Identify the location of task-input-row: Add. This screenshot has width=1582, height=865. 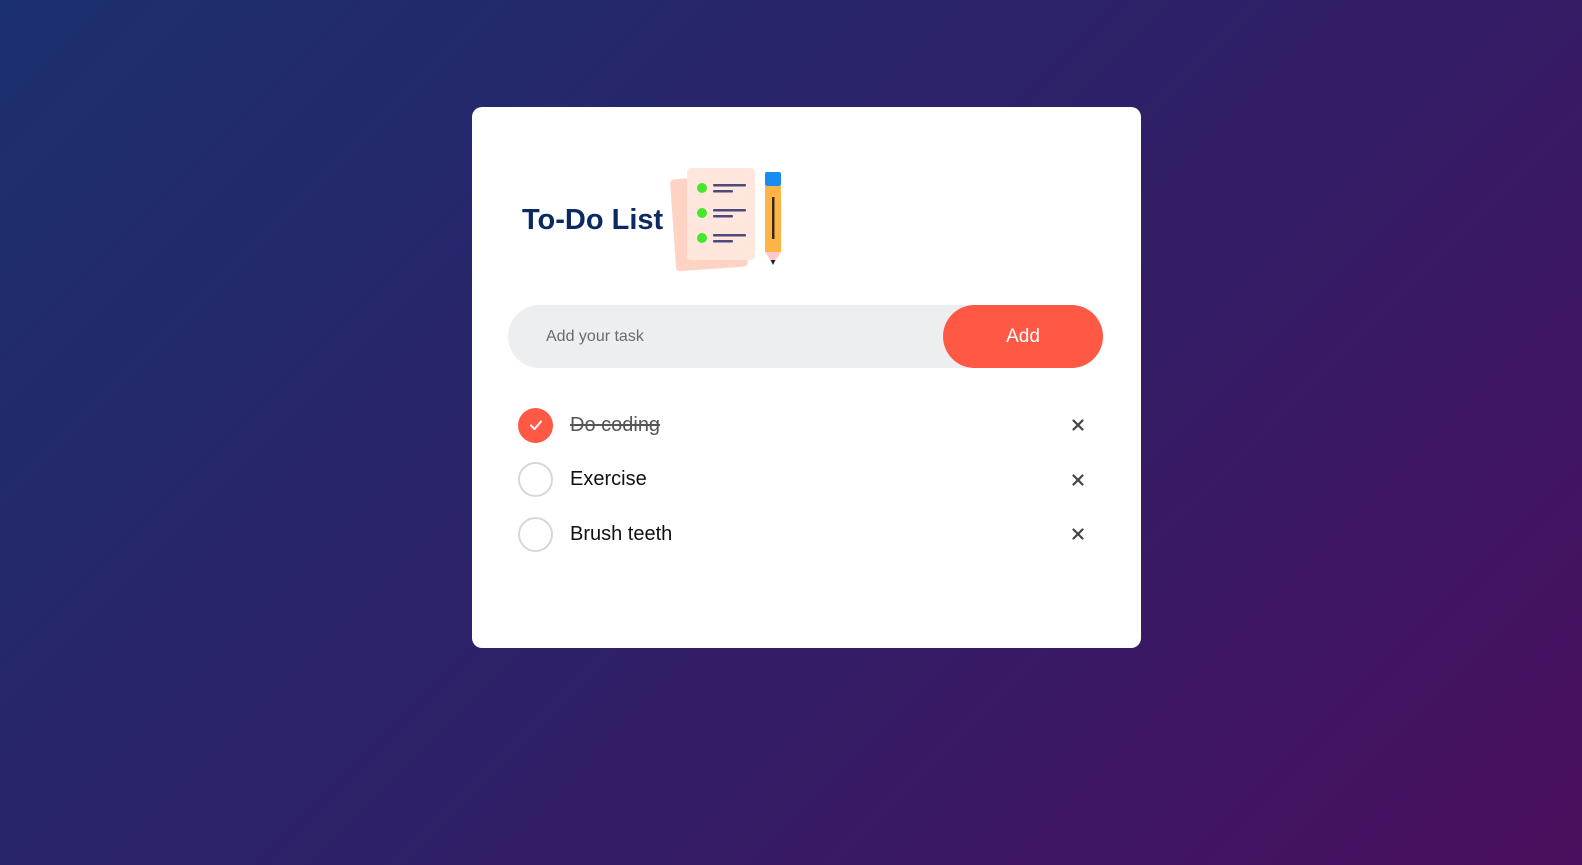
(805, 336).